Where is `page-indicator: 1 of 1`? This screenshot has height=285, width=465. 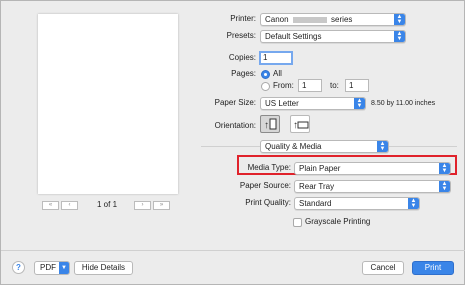
page-indicator: 1 of 1 is located at coordinates (107, 204).